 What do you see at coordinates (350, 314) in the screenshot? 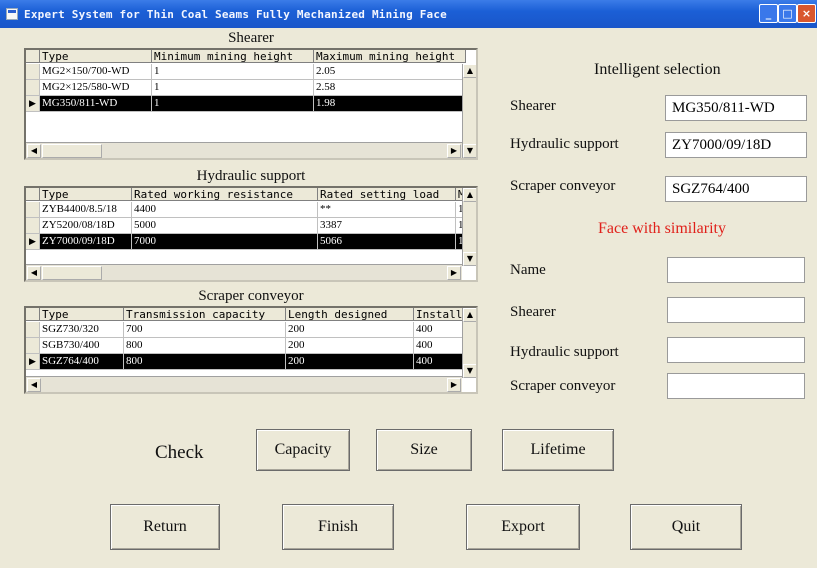
I see `column-header: Length designed` at bounding box center [350, 314].